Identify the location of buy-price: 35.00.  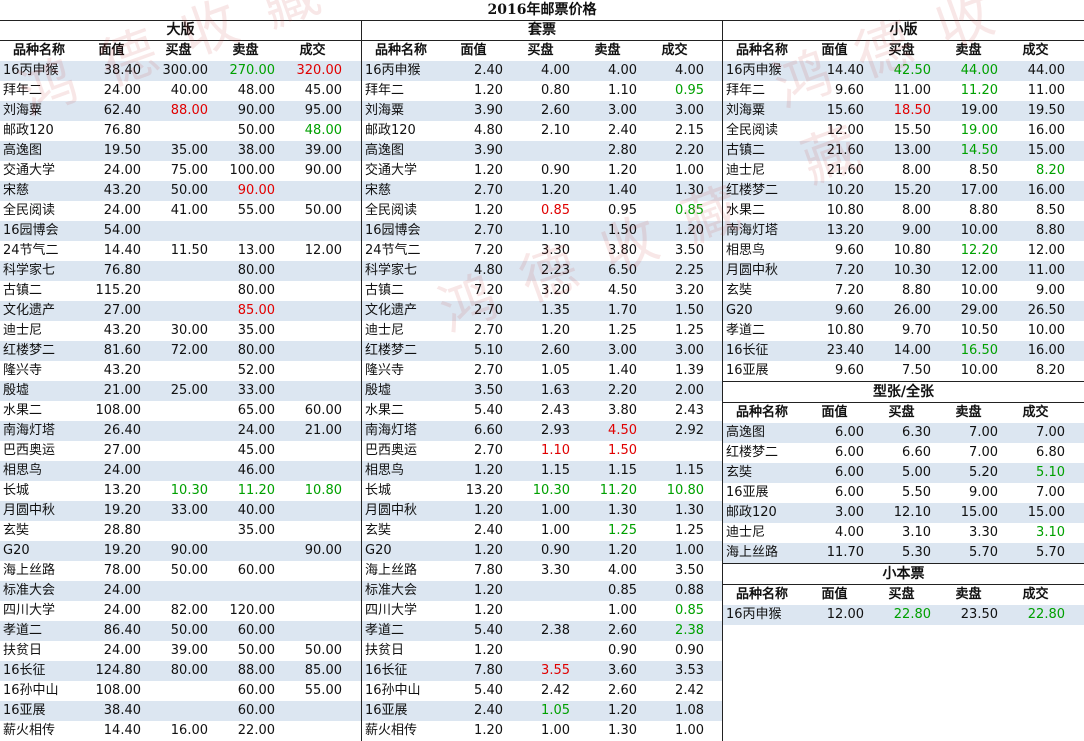
(189, 150).